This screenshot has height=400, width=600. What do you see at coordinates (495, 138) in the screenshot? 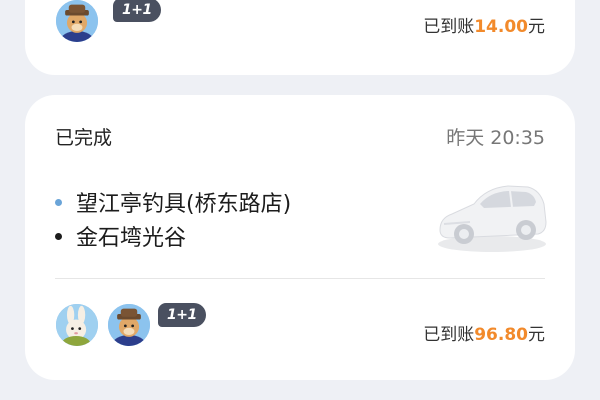
I see `order-time: 昨天 20:35` at bounding box center [495, 138].